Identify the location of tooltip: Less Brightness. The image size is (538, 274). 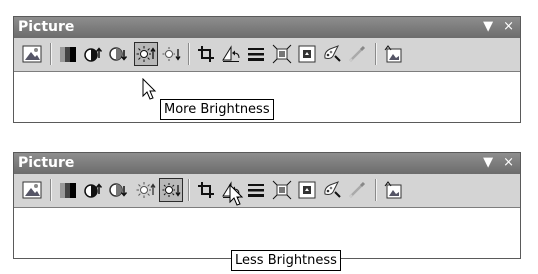
(286, 260).